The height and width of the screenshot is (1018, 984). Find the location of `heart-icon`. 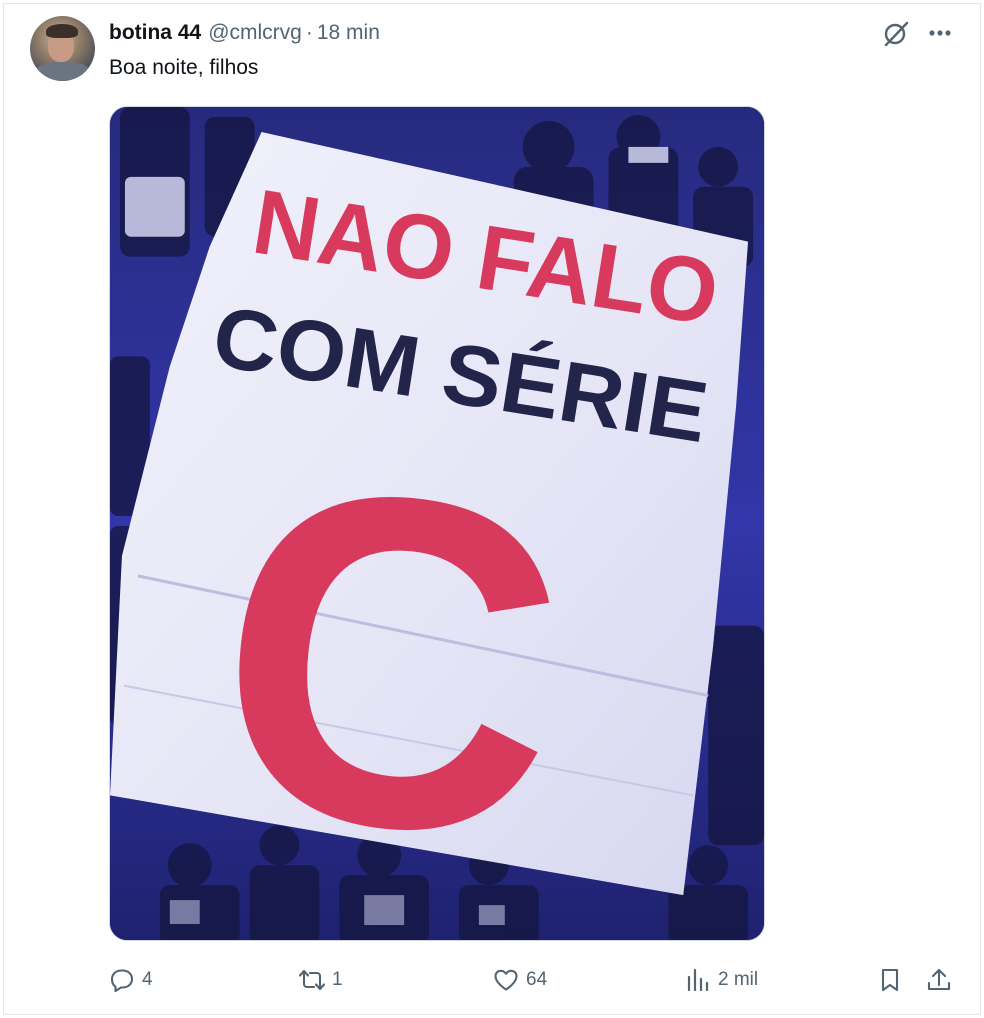

heart-icon is located at coordinates (506, 980).